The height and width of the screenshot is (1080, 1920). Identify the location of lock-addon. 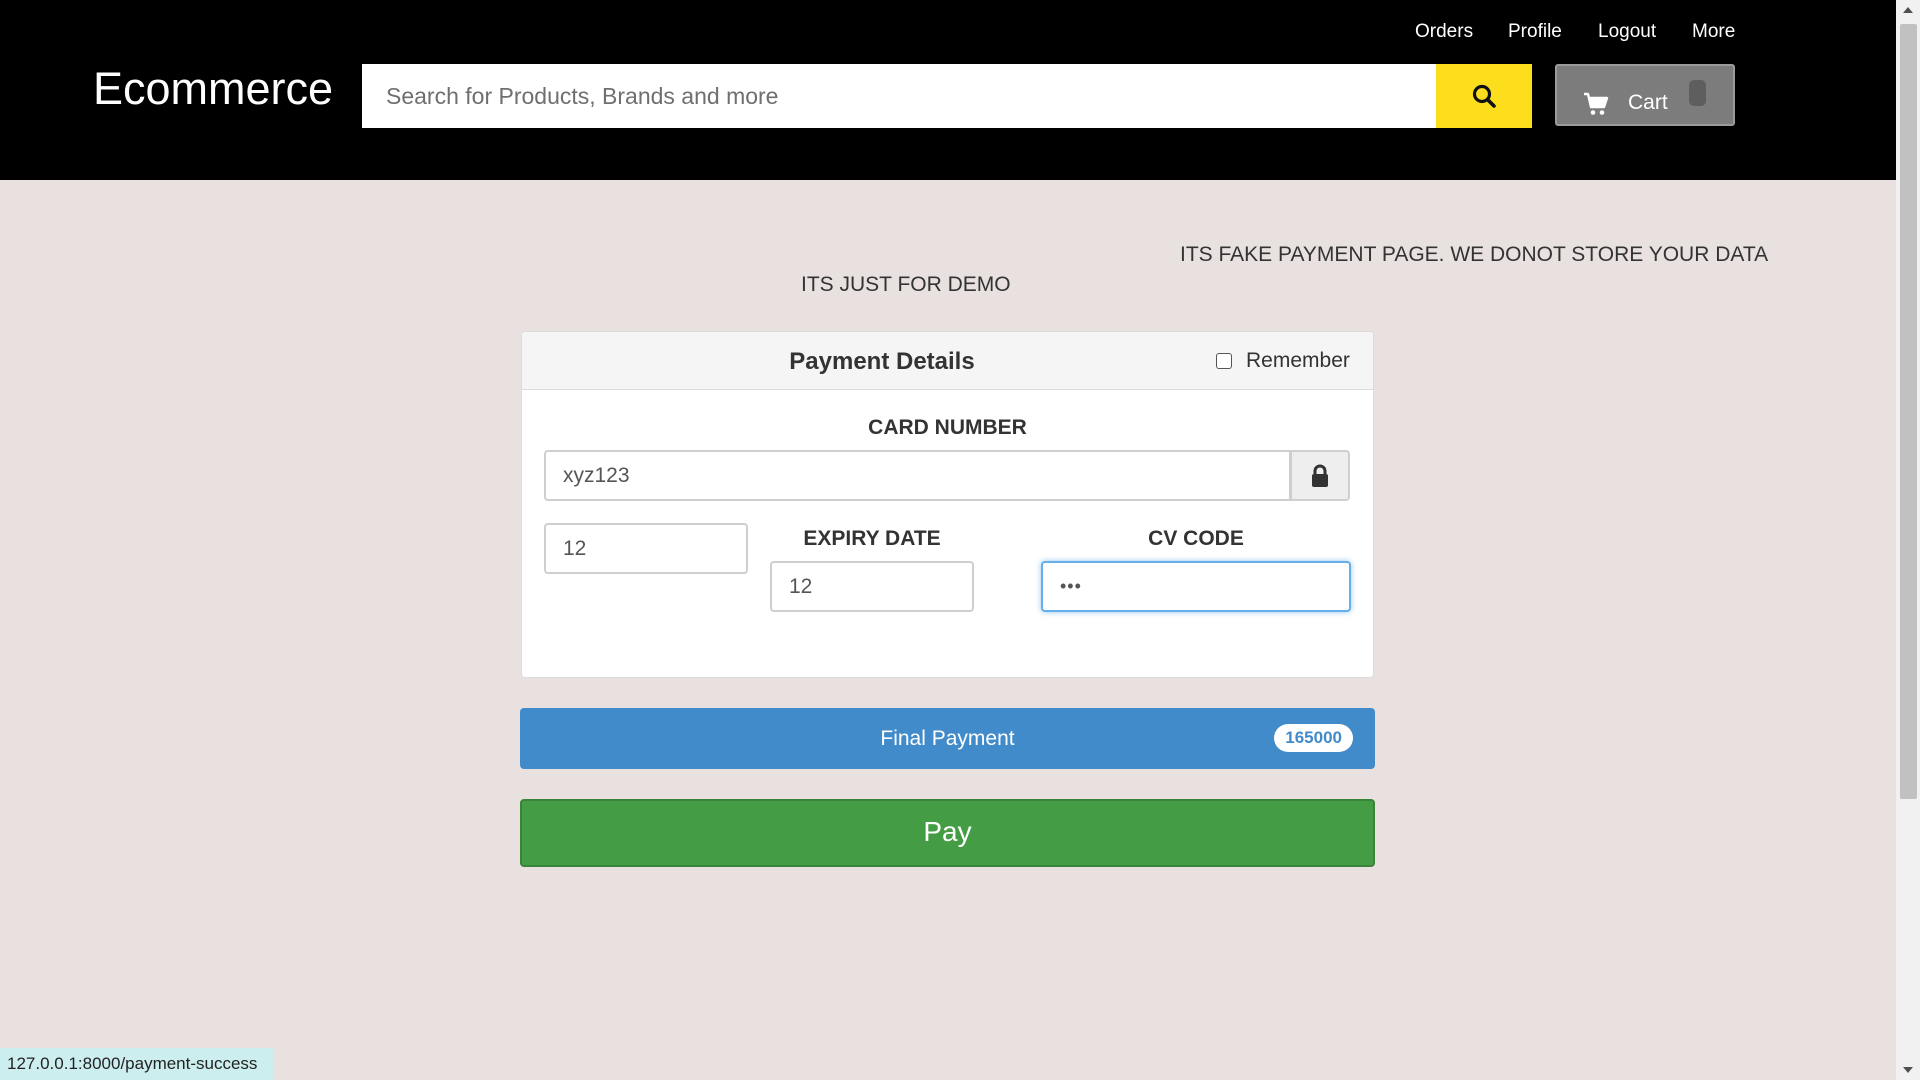
(1320, 475).